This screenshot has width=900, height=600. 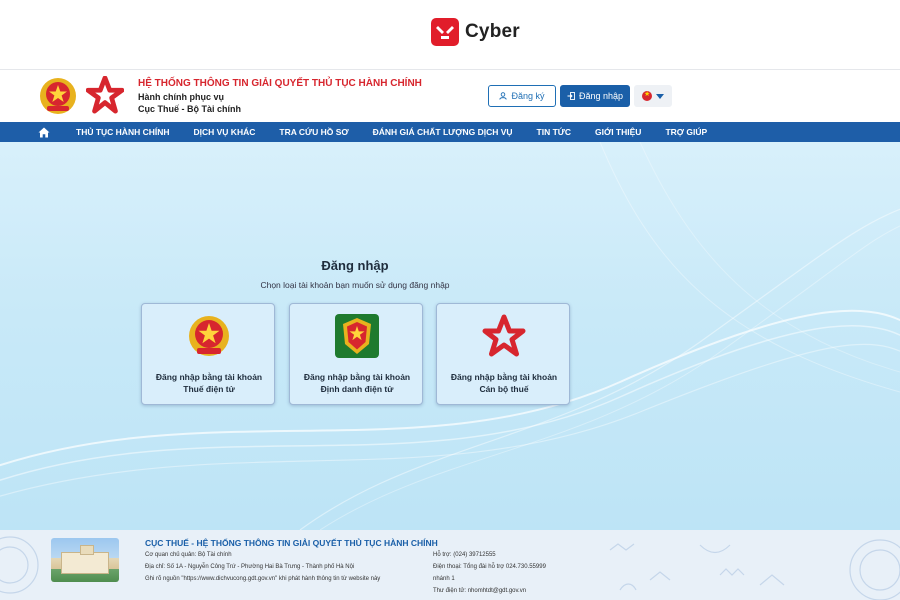 I want to click on nav-item-tra-cuu: TRA CỨU HỒ SƠ, so click(x=313, y=132).